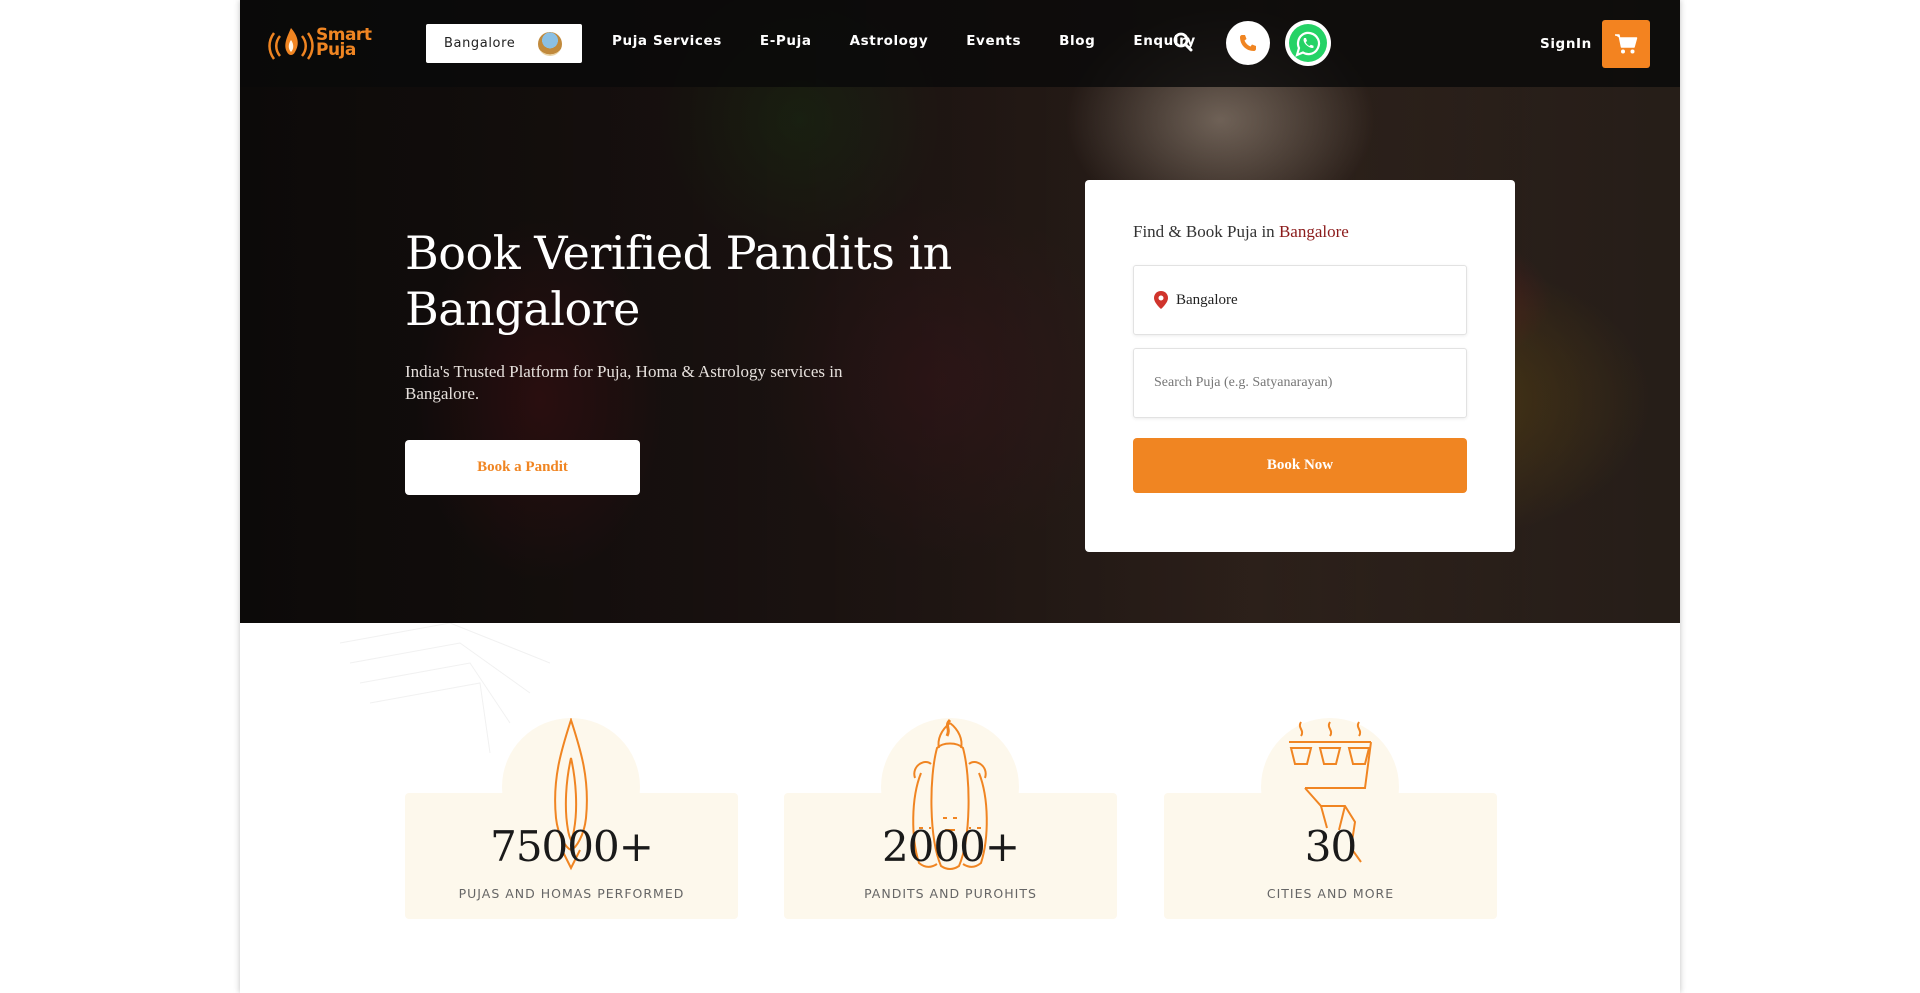 The height and width of the screenshot is (993, 1920). Describe the element at coordinates (667, 41) in the screenshot. I see `nav-link-puja-services: Puja Services` at that location.